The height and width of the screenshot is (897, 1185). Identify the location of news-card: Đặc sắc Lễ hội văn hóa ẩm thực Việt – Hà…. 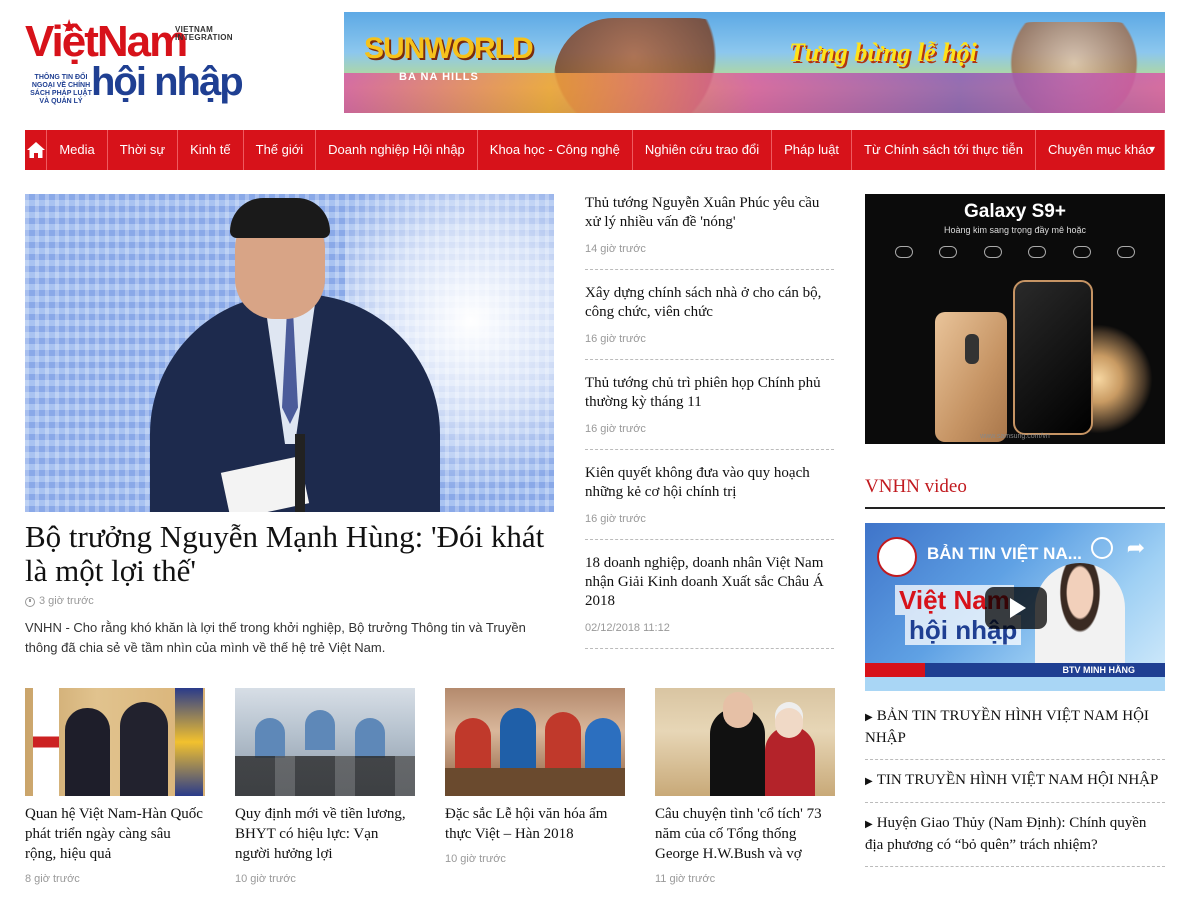
(535, 776).